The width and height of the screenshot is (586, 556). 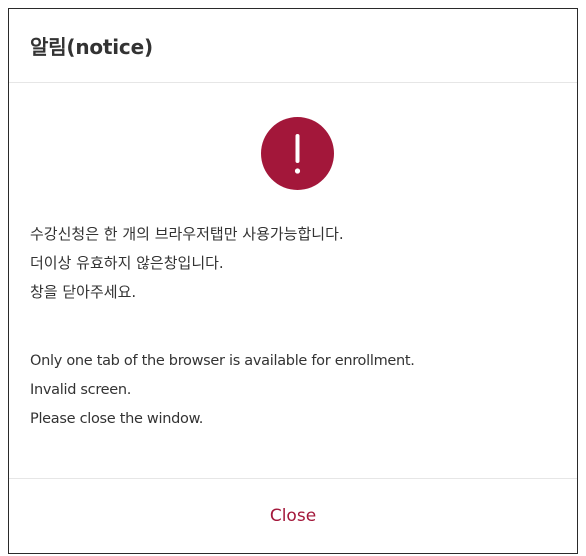 I want to click on dialog-title: 알림(notice), so click(x=91, y=47).